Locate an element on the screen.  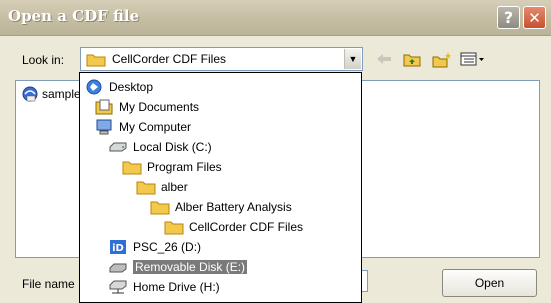
file-name-label: File name is located at coordinates (48, 284).